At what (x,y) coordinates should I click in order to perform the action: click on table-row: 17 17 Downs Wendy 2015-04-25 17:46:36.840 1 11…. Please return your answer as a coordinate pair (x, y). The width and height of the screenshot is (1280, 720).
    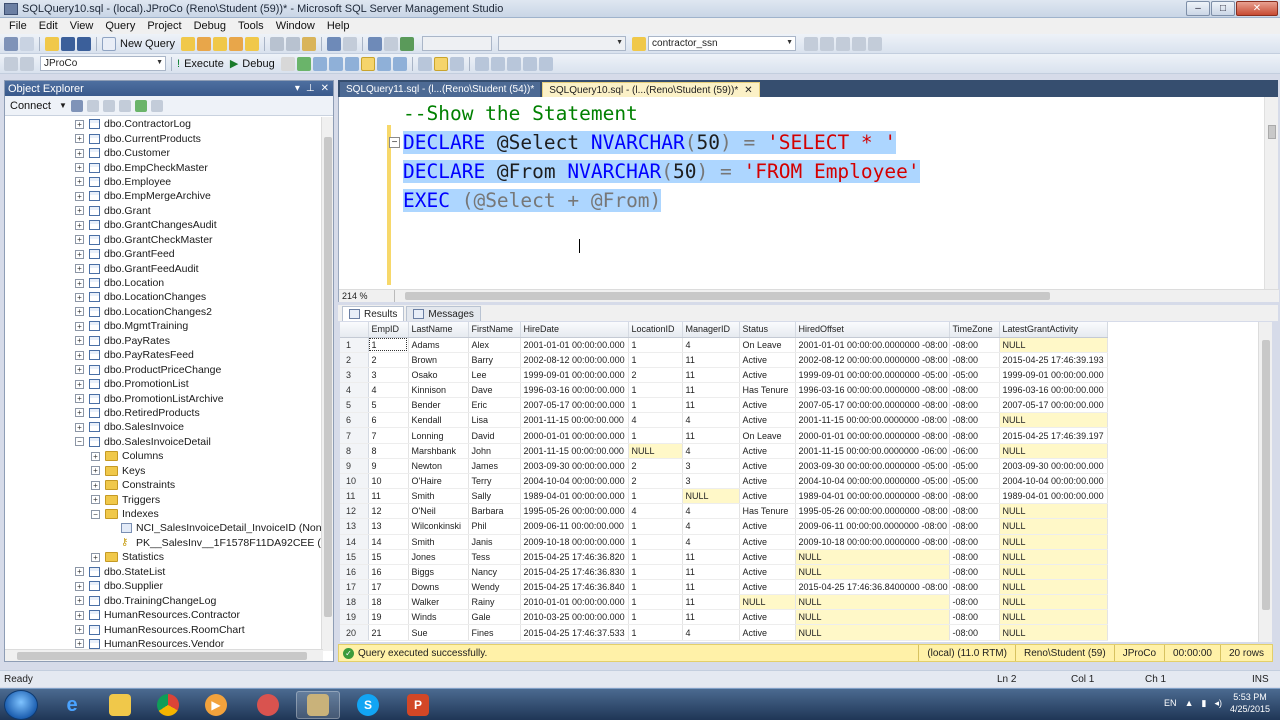
    Looking at the image, I should click on (799, 587).